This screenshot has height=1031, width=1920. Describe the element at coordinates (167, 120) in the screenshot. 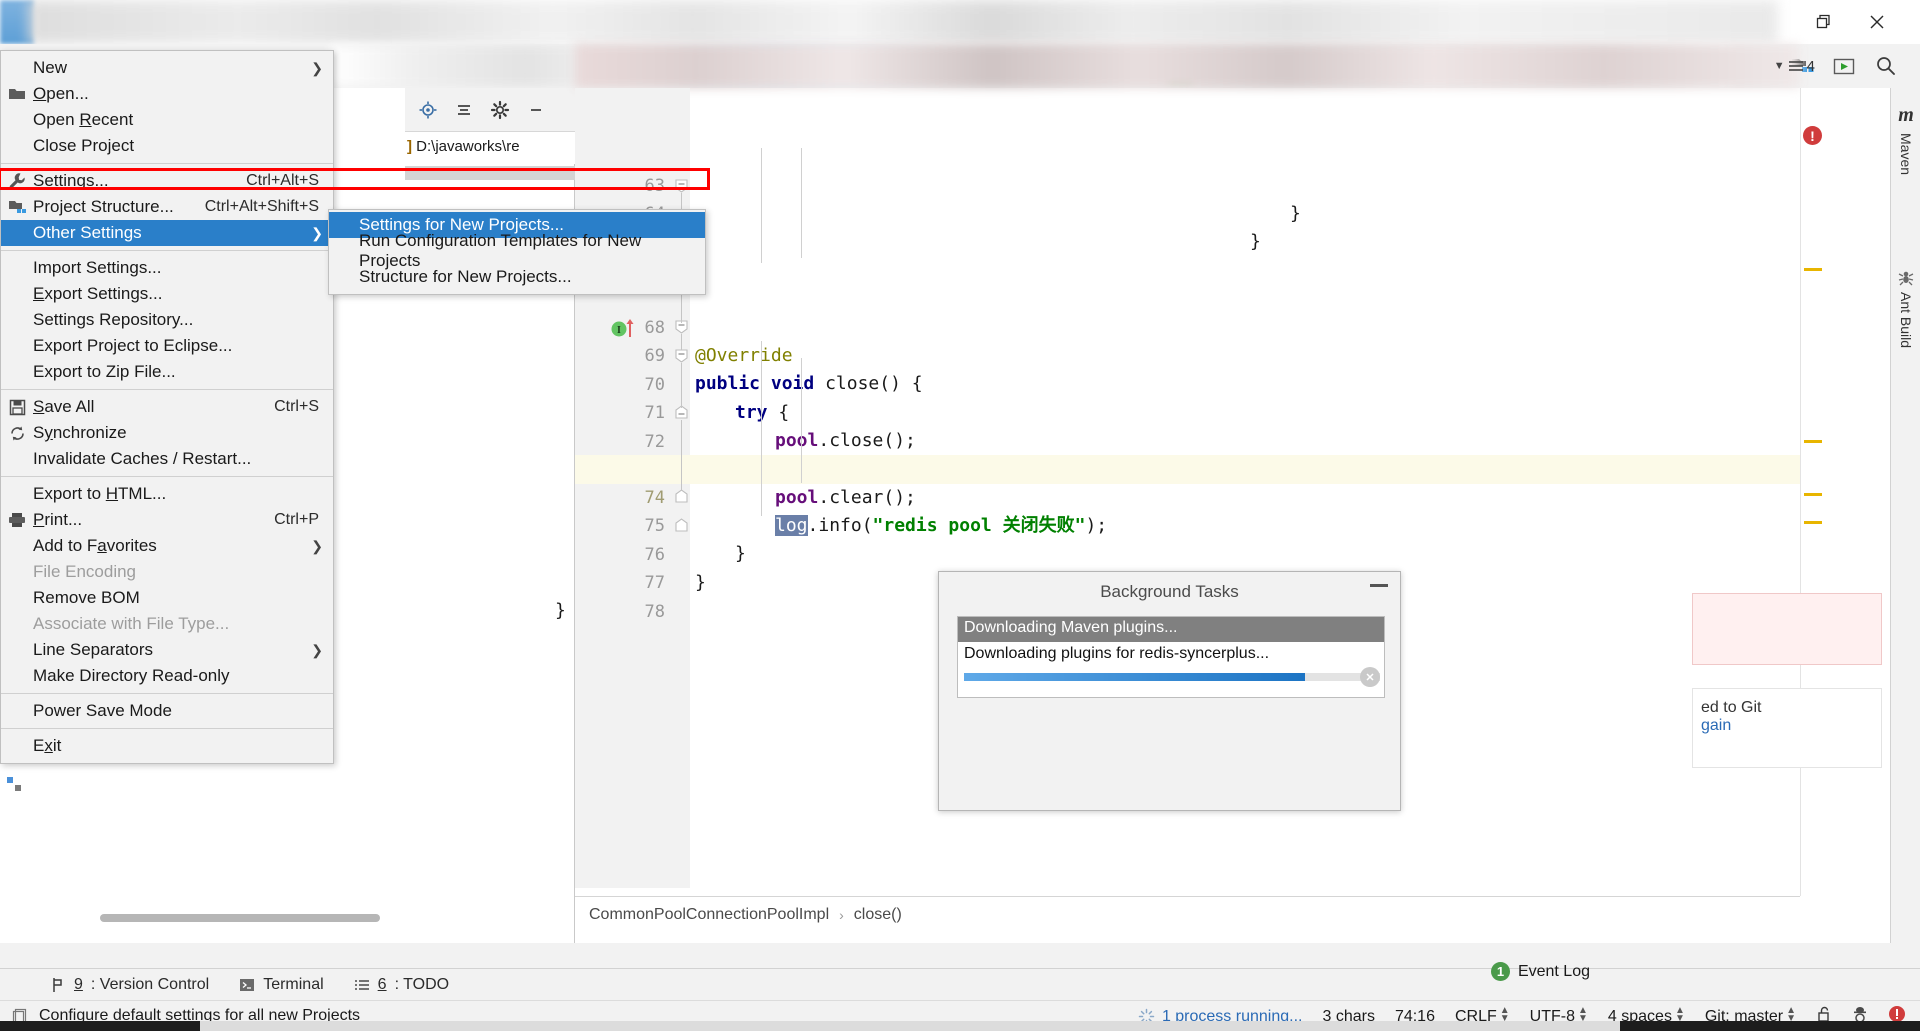

I see `menu-item-open-recent: Open Recent` at that location.